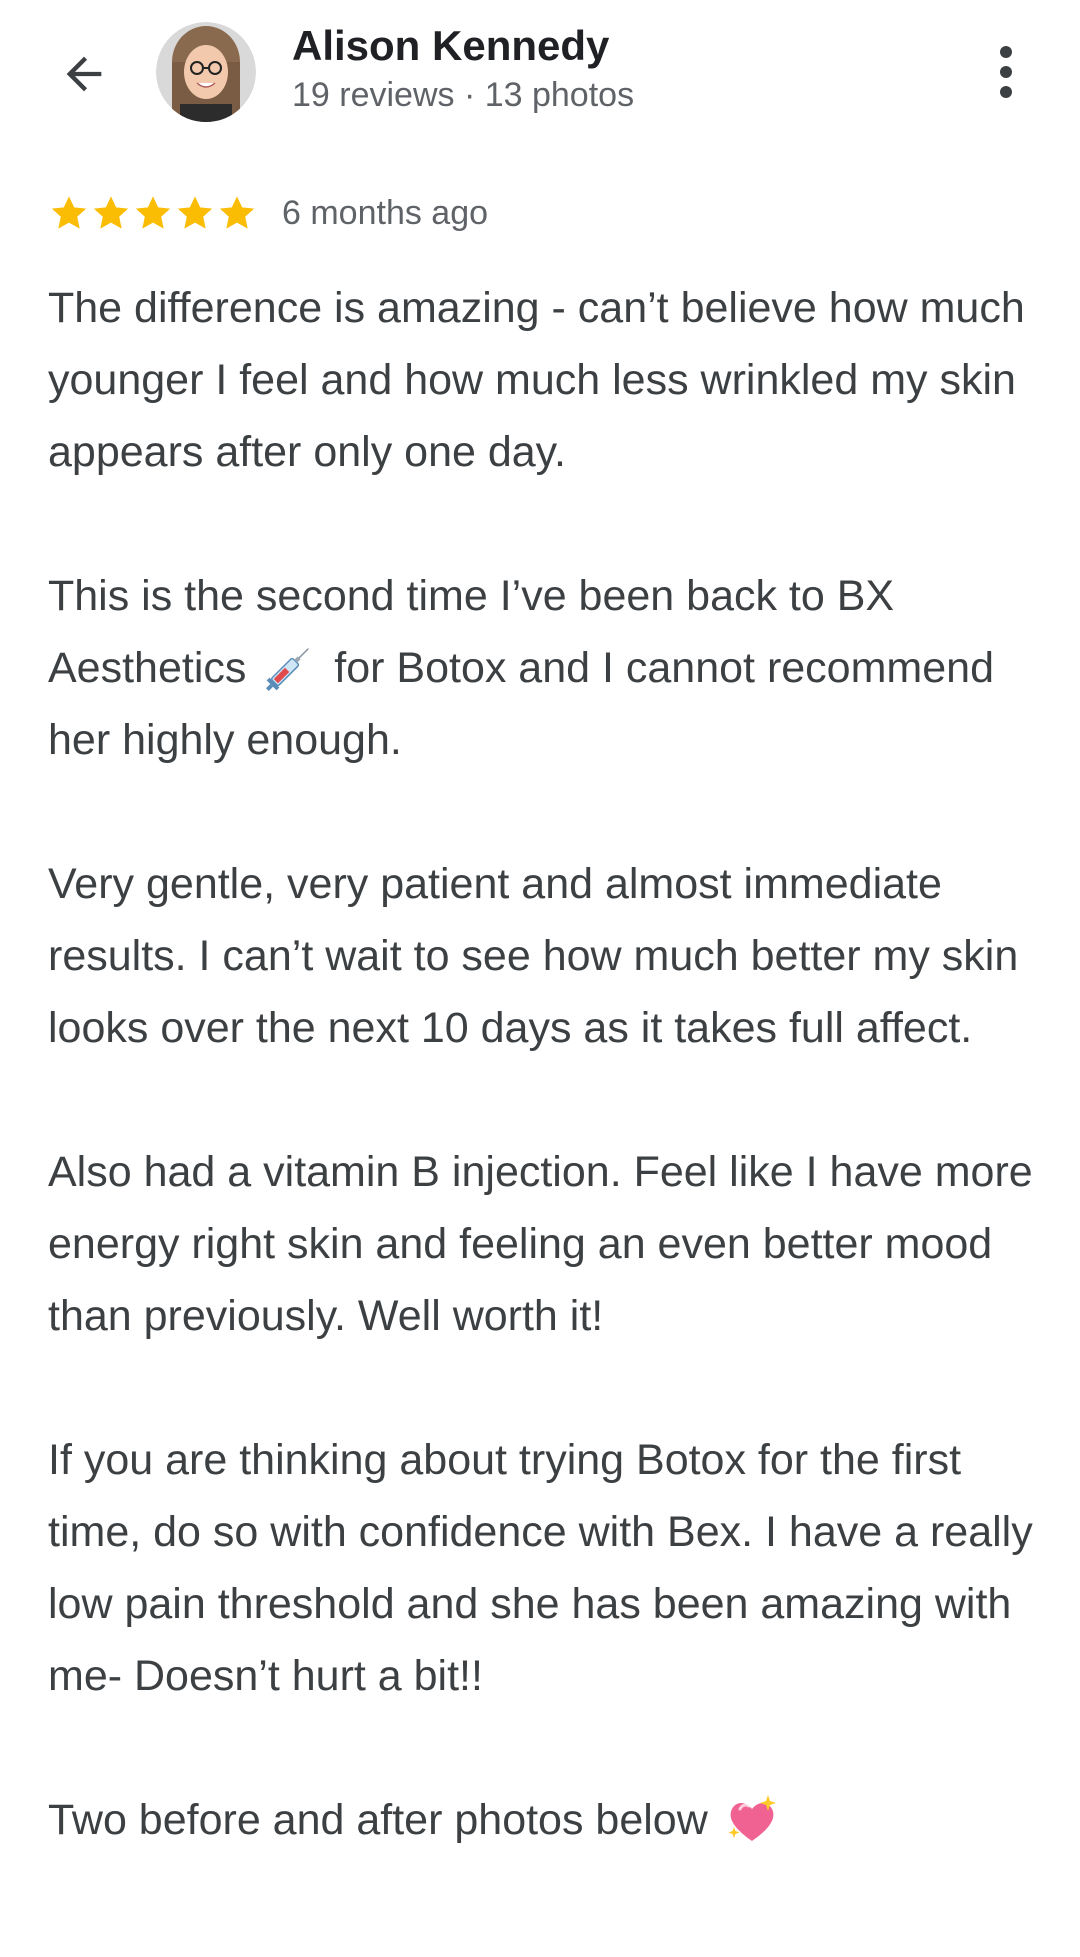 Image resolution: width=1080 pixels, height=1957 pixels. I want to click on review-paragraph-text: Two before and after photos below, so click(378, 1820).